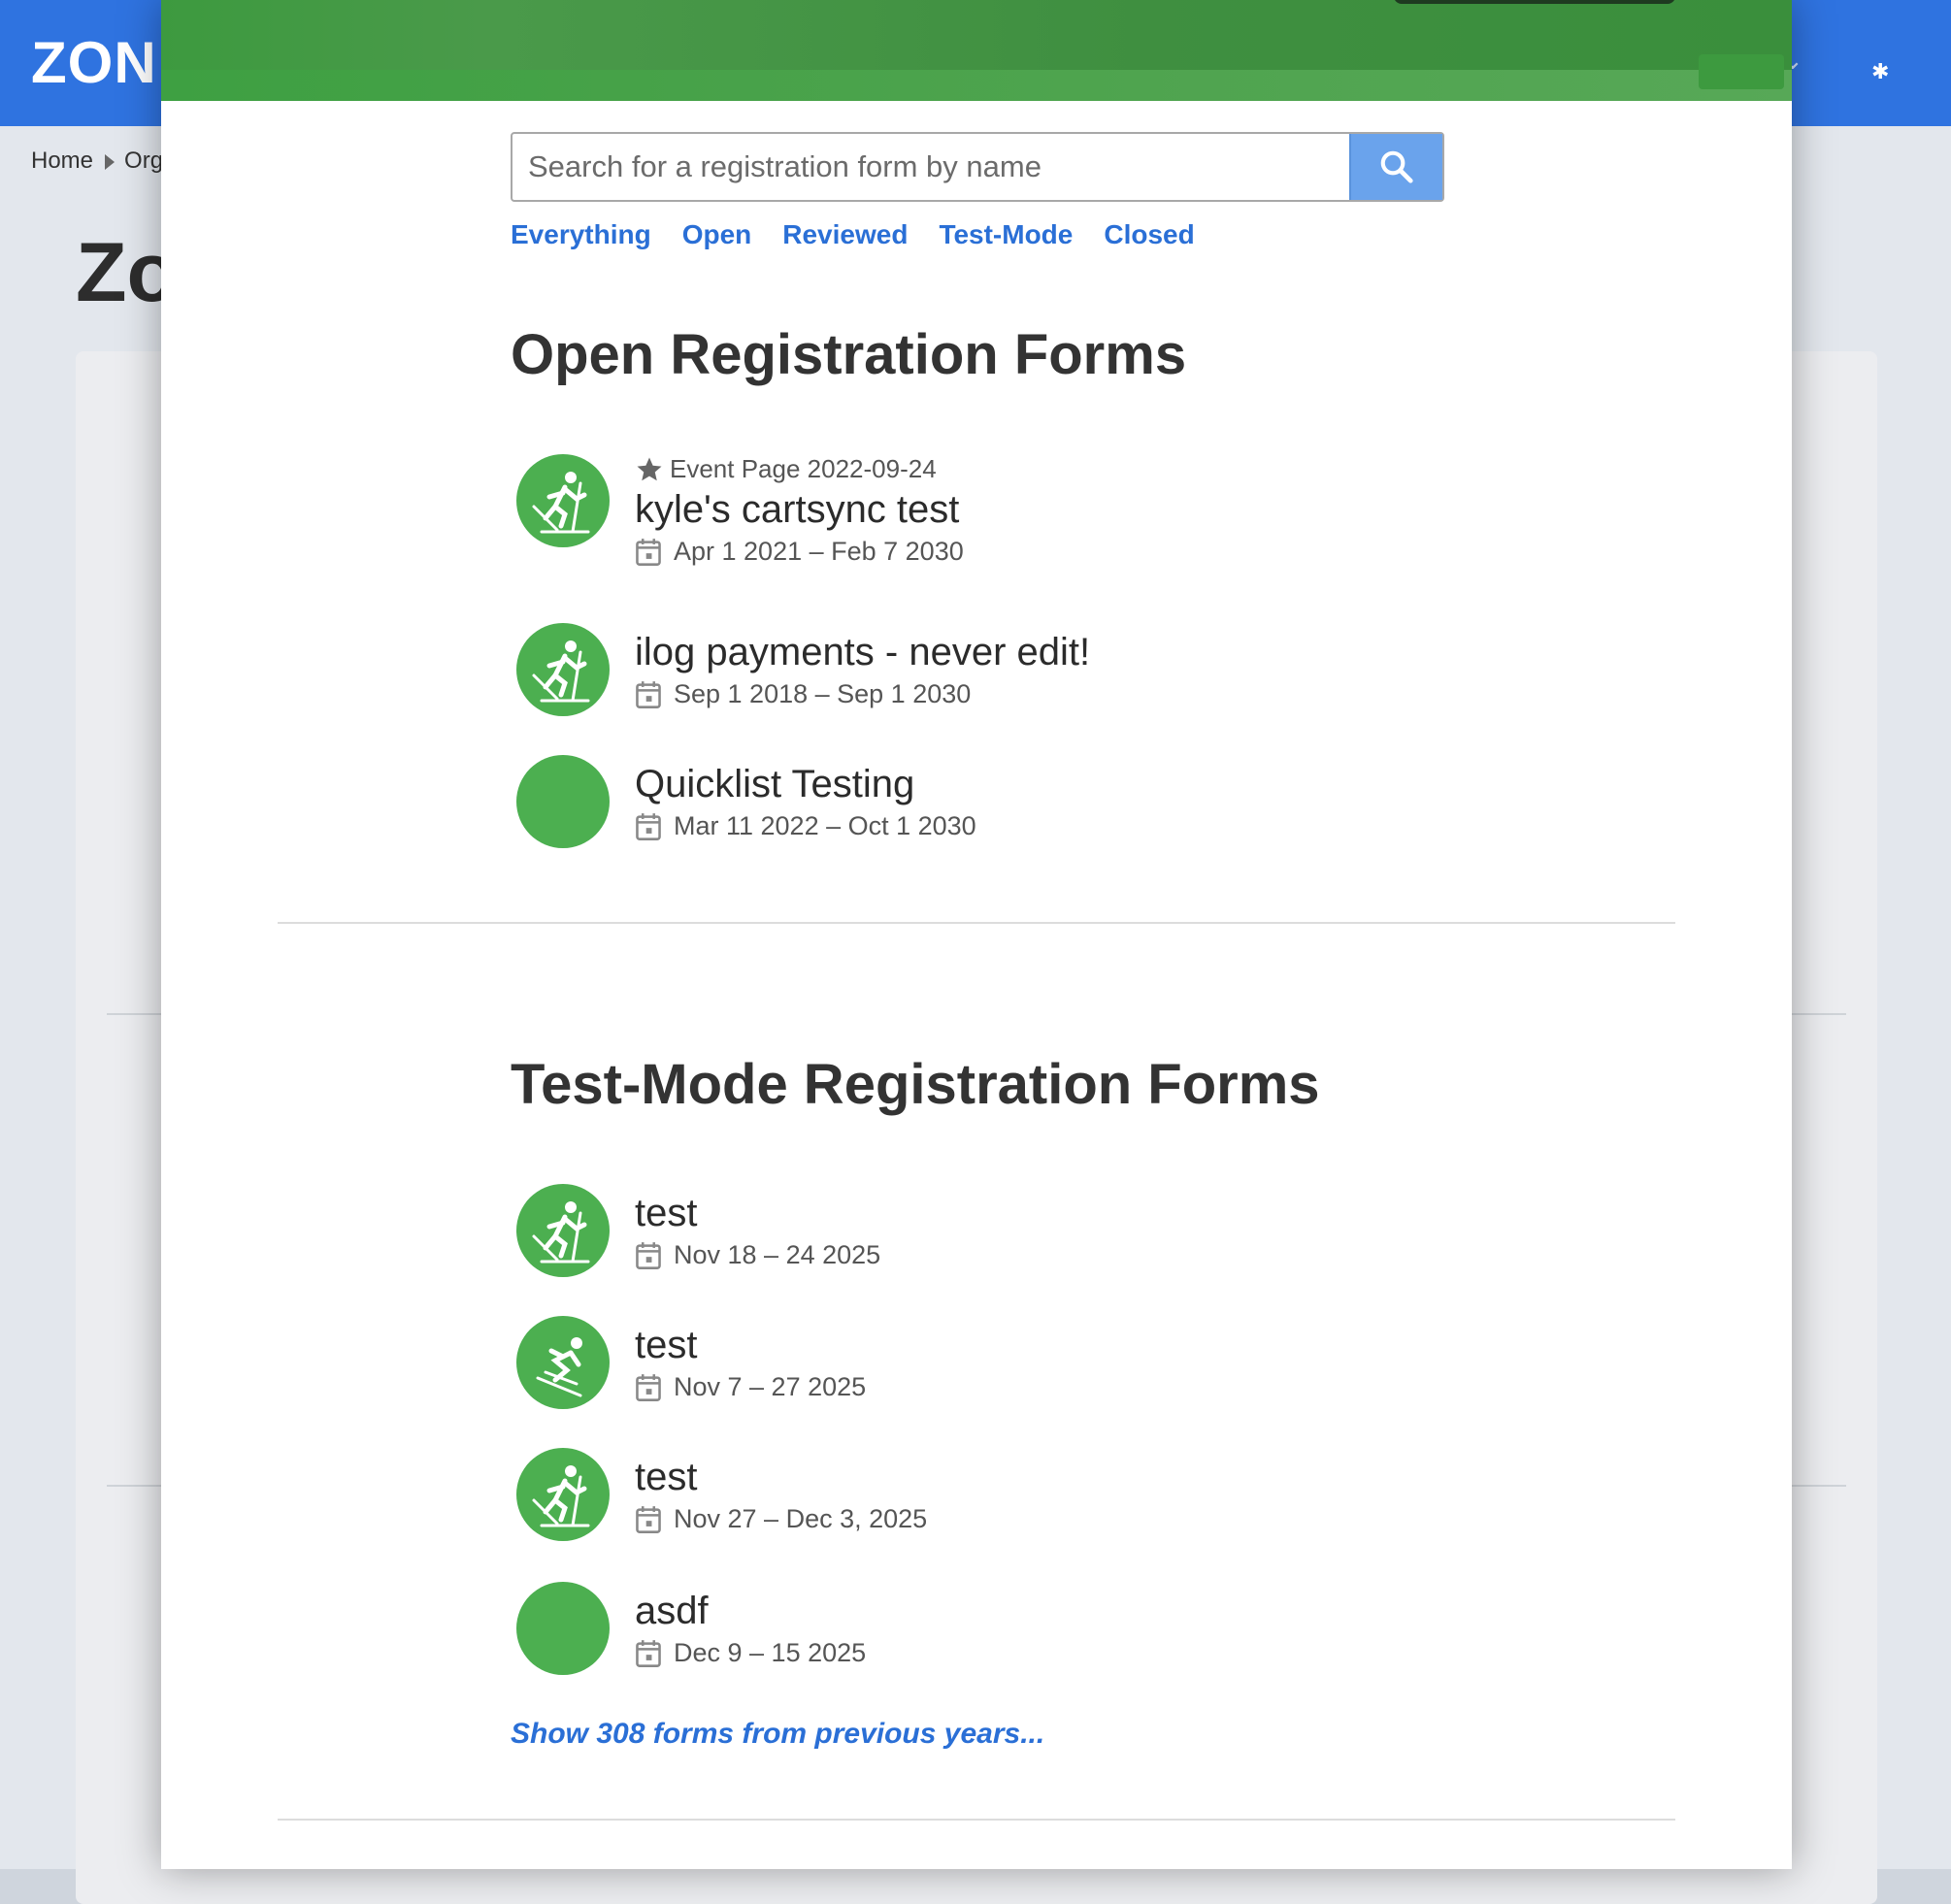  I want to click on breadcrumb-next: Org, so click(143, 161).